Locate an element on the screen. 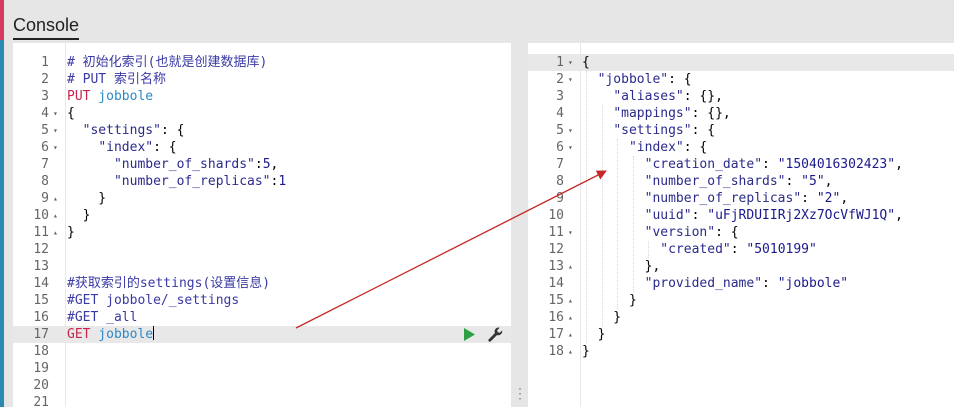 The image size is (954, 407). request-line: 21 is located at coordinates (262, 400).